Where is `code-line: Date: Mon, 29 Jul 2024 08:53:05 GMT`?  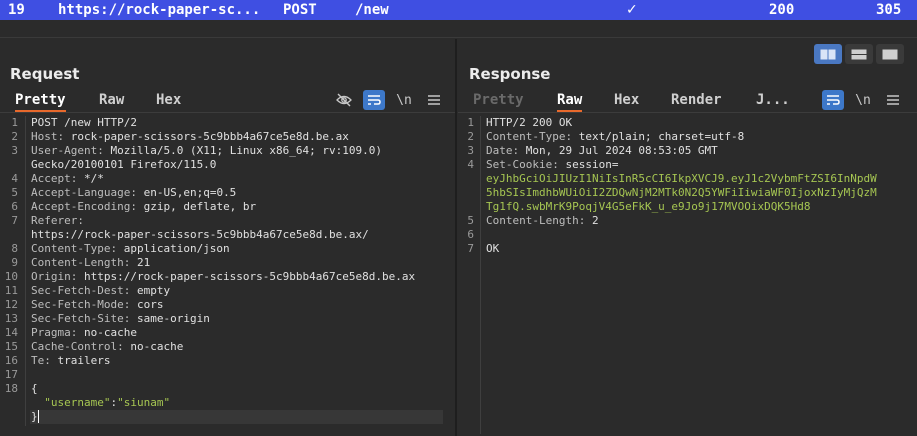 code-line: Date: Mon, 29 Jul 2024 08:53:05 GMT is located at coordinates (602, 151).